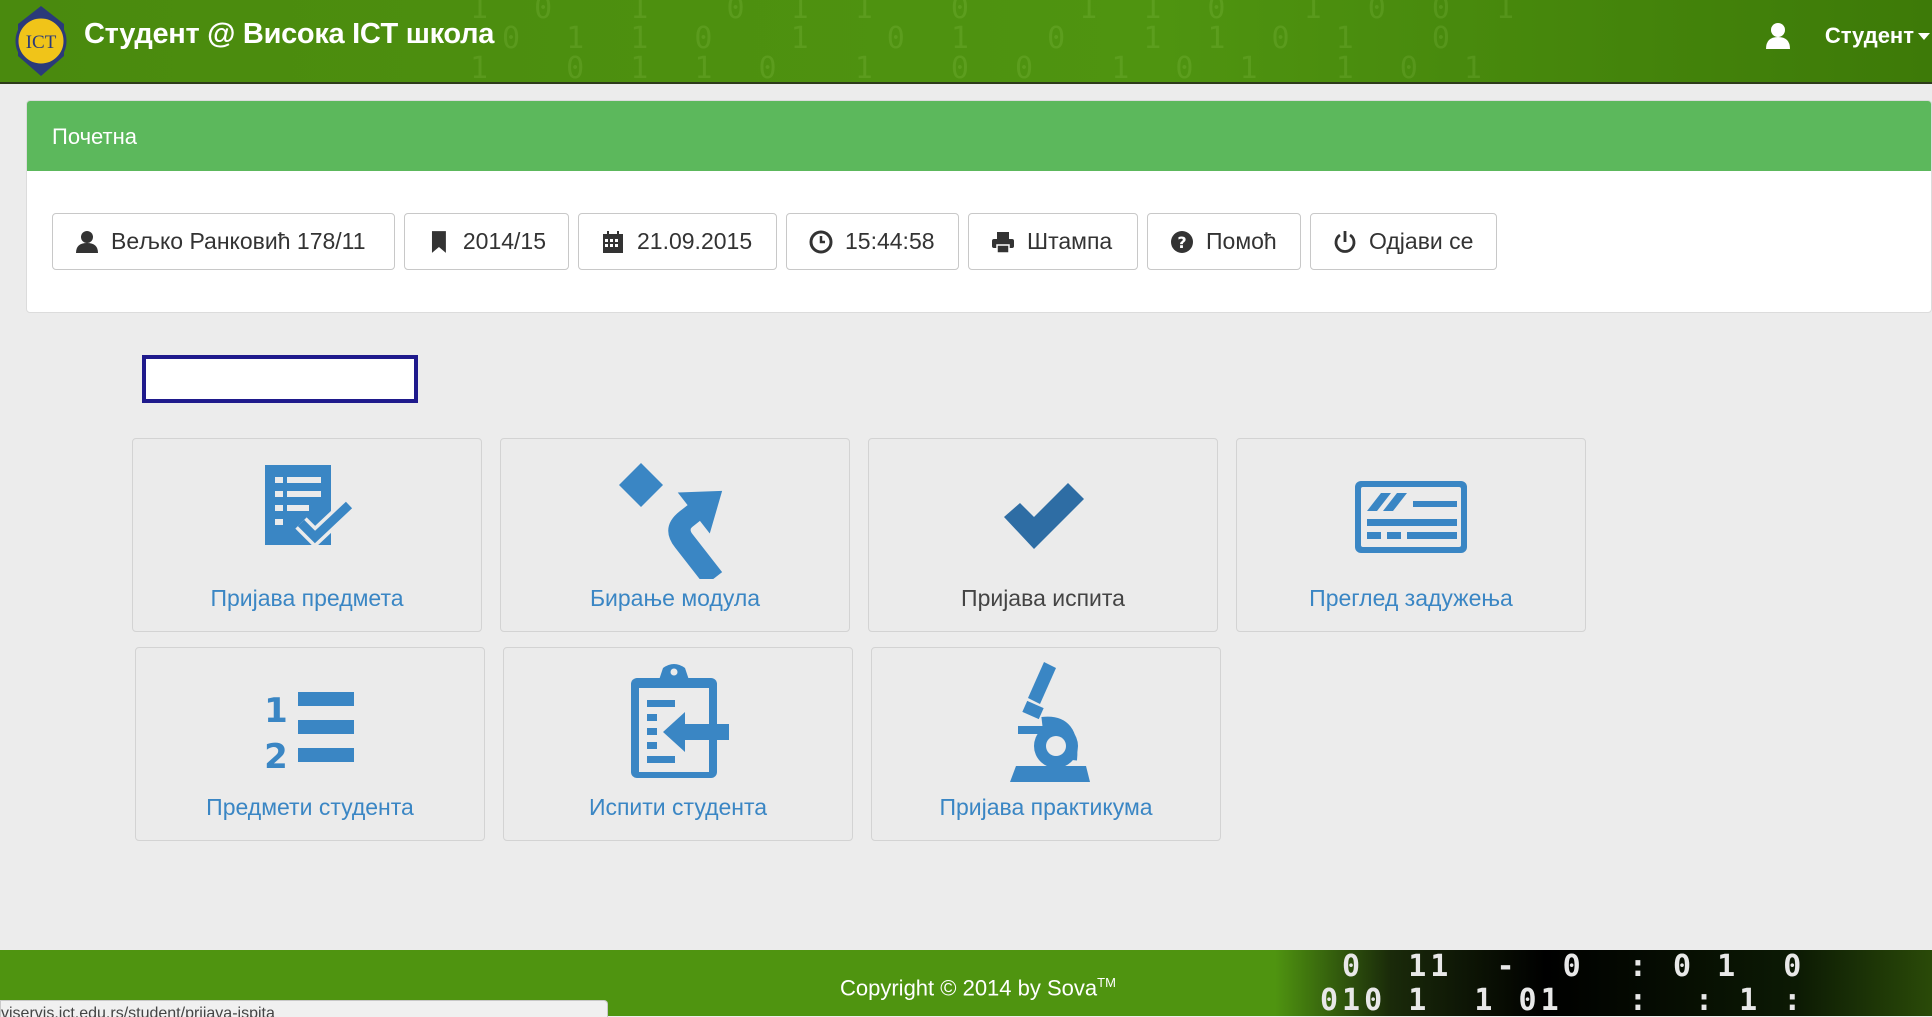 The image size is (1932, 1017). What do you see at coordinates (678, 807) in the screenshot?
I see `tile-label: Испити студента` at bounding box center [678, 807].